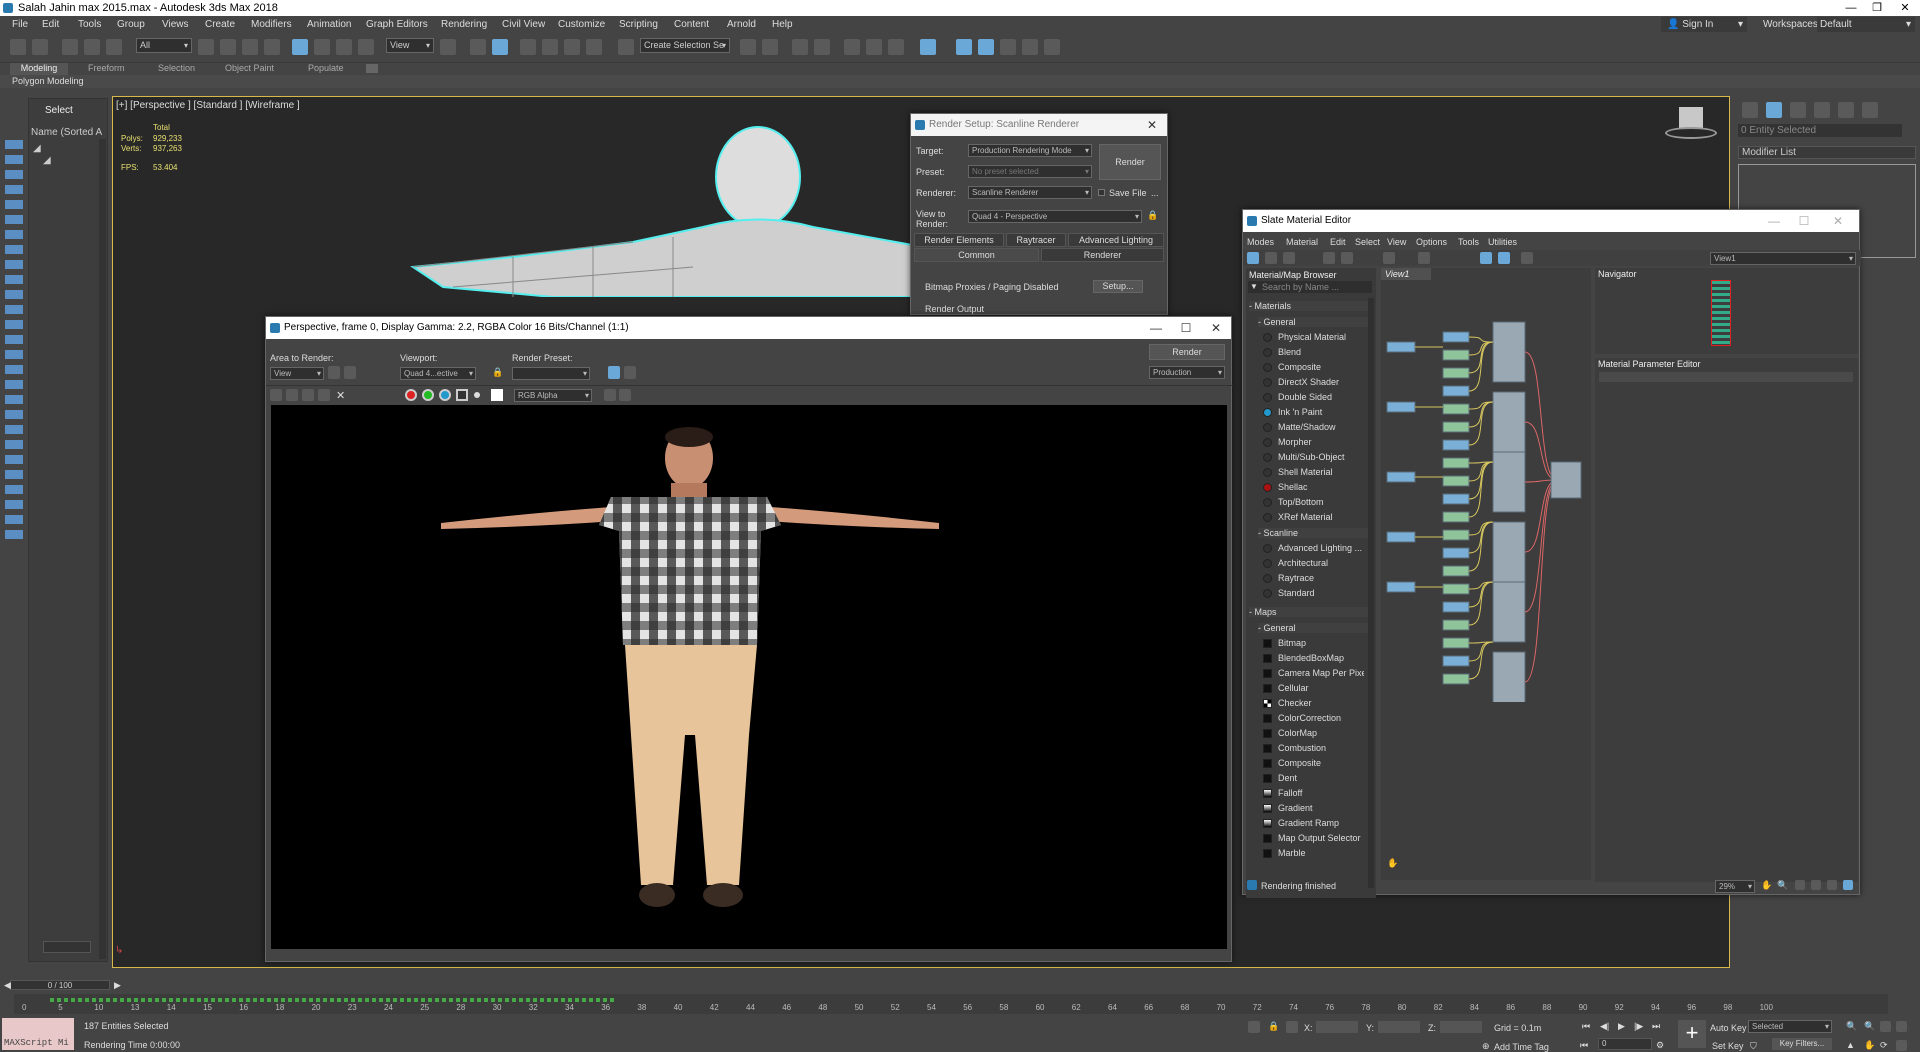 The height and width of the screenshot is (1052, 1920). Describe the element at coordinates (1866, 24) in the screenshot. I see `workspace-dropdown: Default ▾` at that location.